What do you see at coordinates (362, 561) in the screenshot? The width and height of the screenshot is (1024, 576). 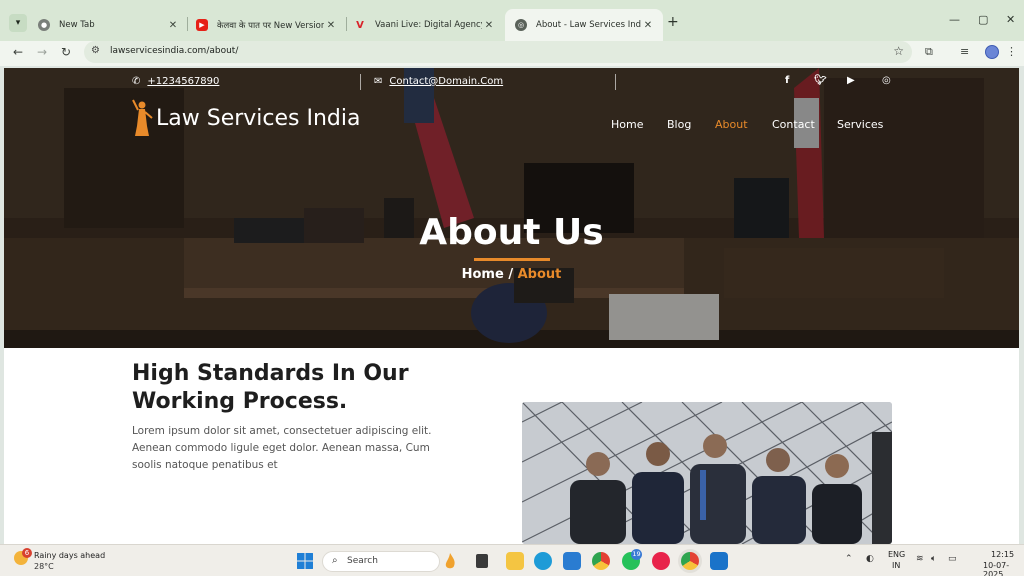 I see `search-placeholder: Search` at bounding box center [362, 561].